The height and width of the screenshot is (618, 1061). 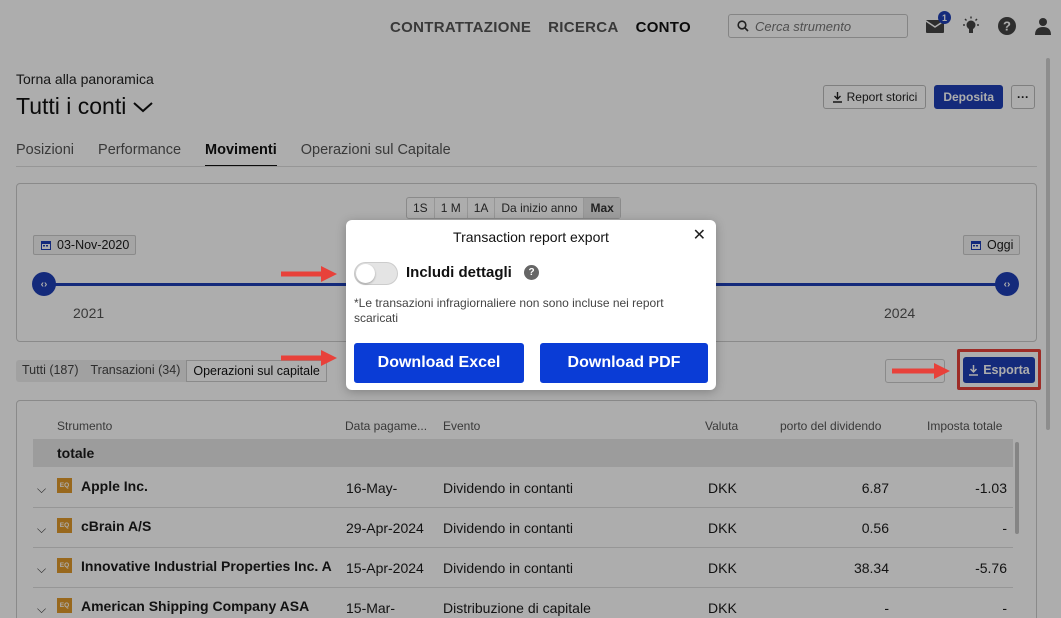 I want to click on include-details-toggle, so click(x=376, y=273).